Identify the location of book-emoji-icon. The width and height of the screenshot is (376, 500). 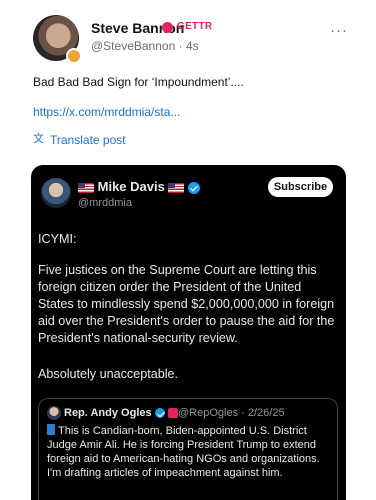
(51, 429).